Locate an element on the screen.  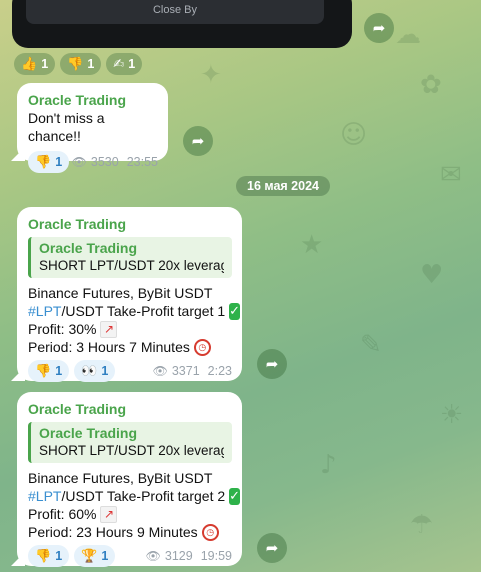
message-line: #LPT/USDT Take-Profit target 1 ✓ is located at coordinates (134, 311).